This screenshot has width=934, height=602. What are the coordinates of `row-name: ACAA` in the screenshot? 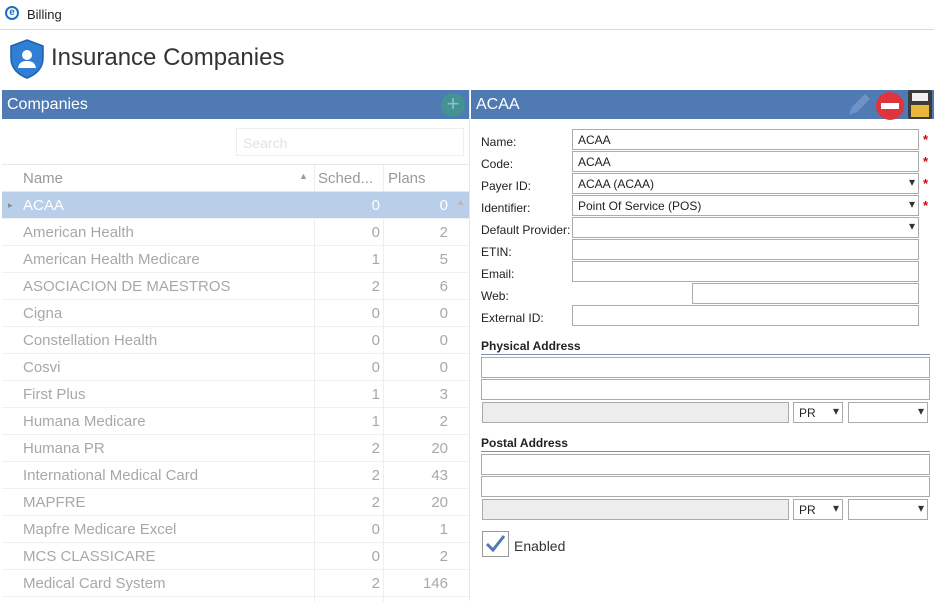 It's located at (43, 205).